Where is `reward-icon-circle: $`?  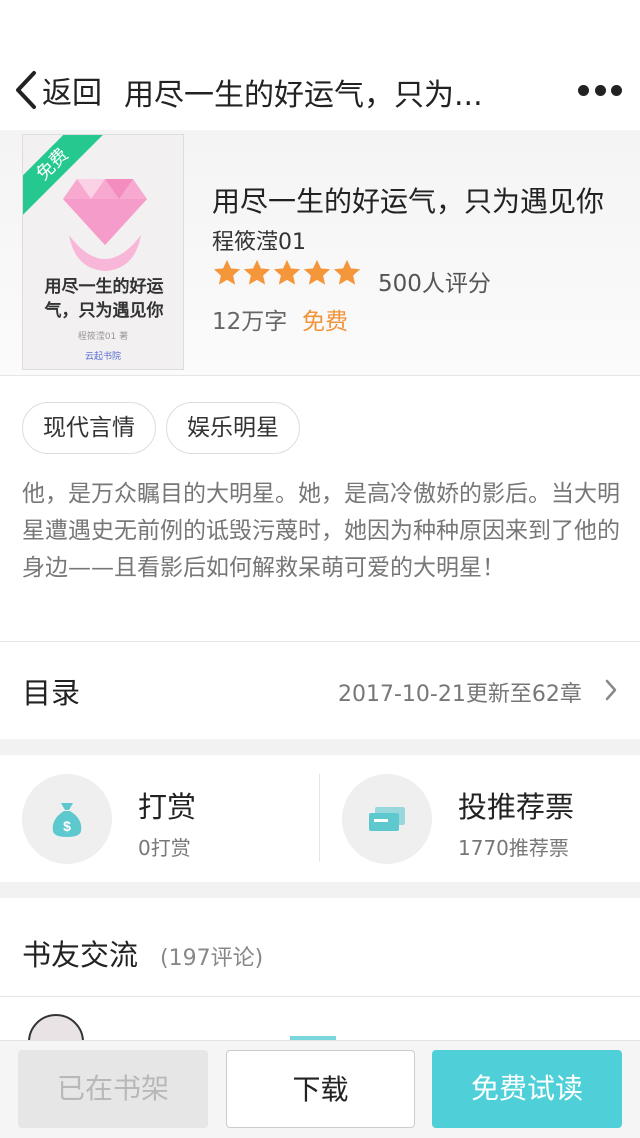
reward-icon-circle: $ is located at coordinates (67, 819).